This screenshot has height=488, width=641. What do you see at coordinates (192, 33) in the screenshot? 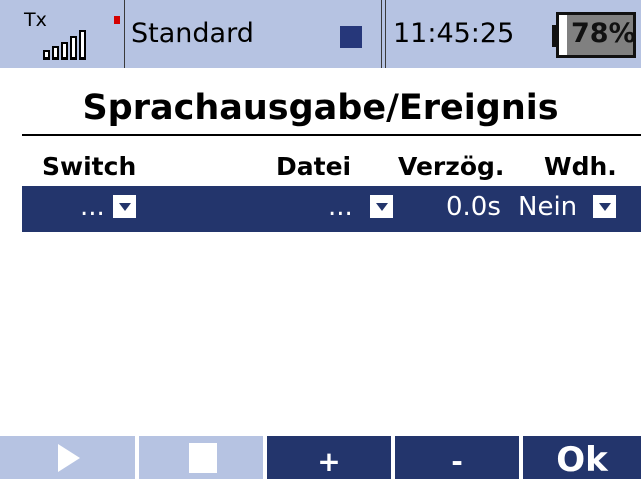
I see `model-name: Standard` at bounding box center [192, 33].